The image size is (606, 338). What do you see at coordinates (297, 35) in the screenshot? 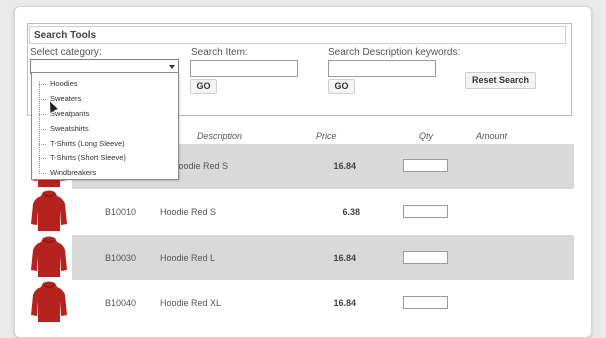
I see `search-tools-title: Search Tools` at bounding box center [297, 35].